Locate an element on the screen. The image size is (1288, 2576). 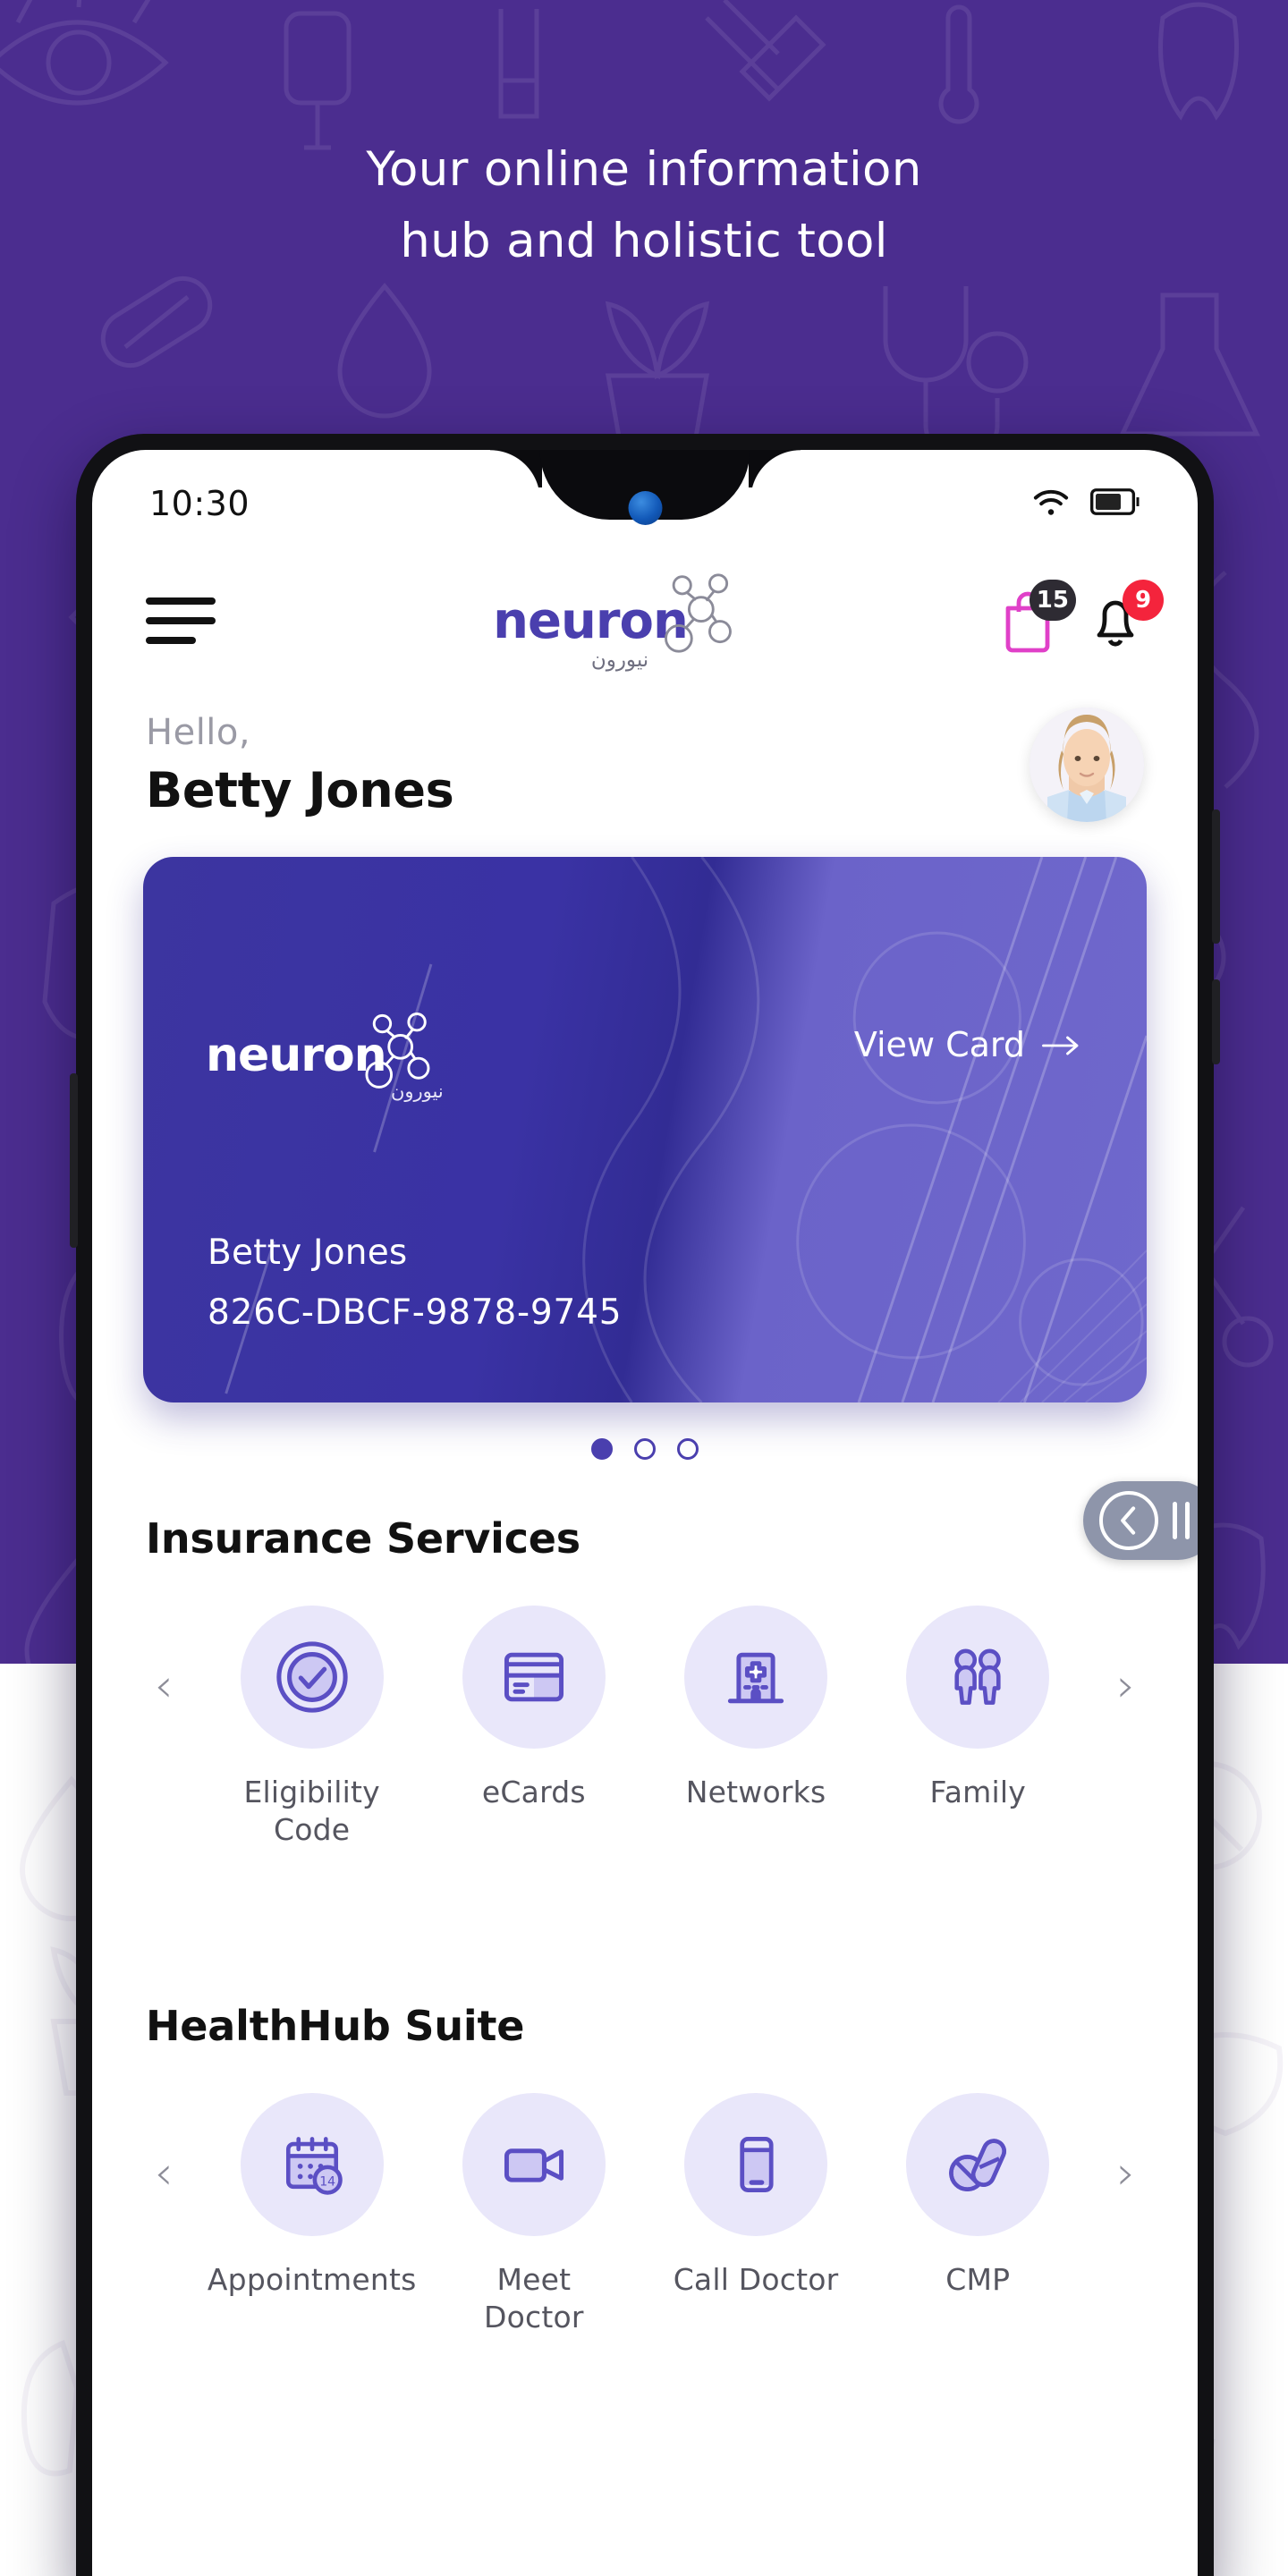
cart-badge: 15 is located at coordinates (1052, 600).